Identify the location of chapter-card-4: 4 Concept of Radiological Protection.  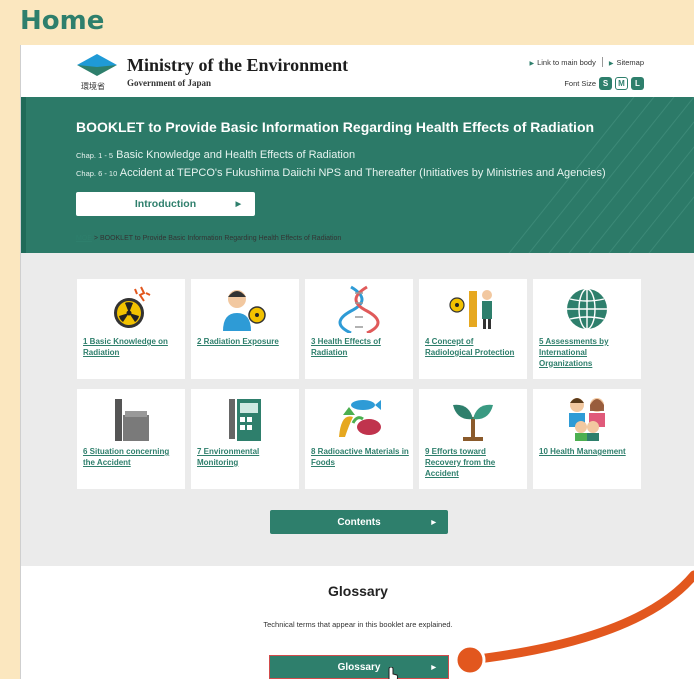
(473, 329).